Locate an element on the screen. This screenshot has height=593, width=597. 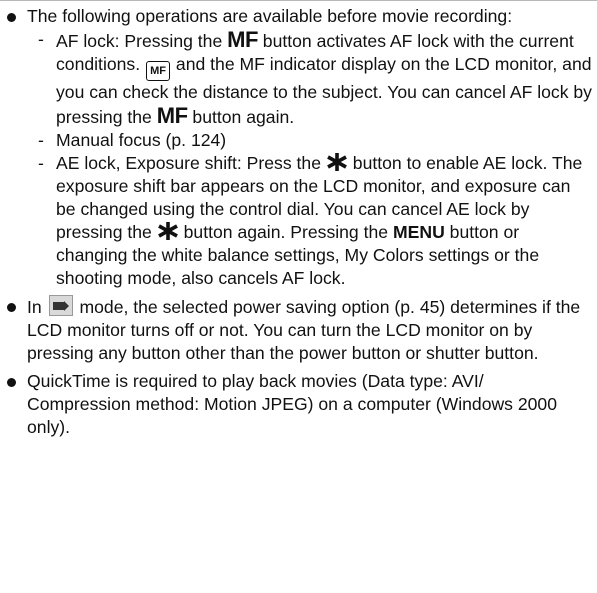
movie-mode-icon is located at coordinates (60, 305).